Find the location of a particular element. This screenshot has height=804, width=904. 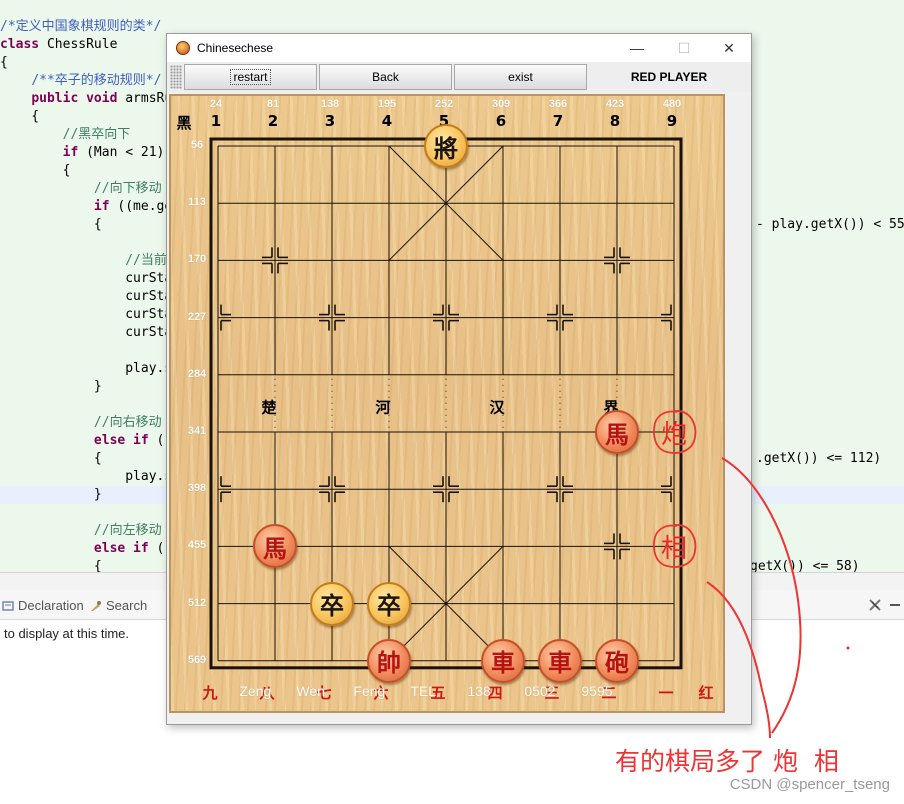

left-coordinate-label: 398 is located at coordinates (197, 488).